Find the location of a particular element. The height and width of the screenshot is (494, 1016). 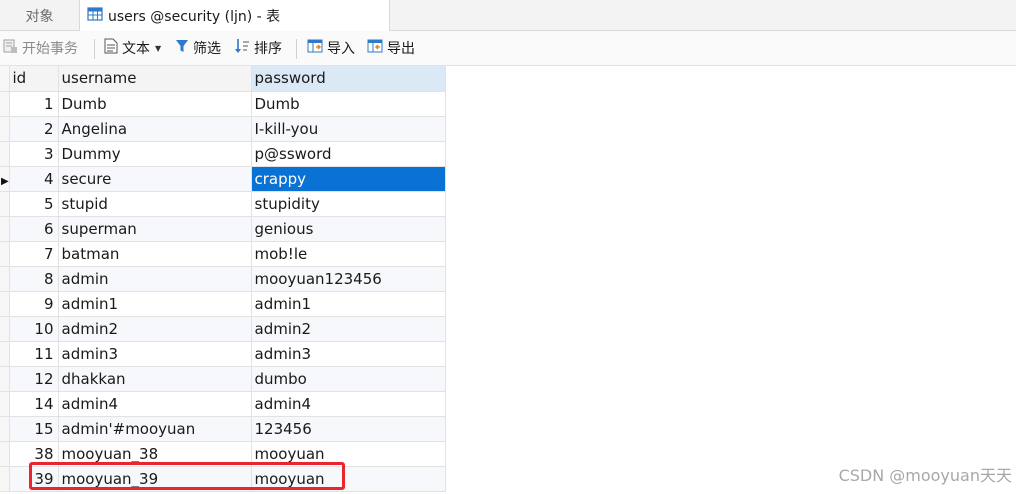

cell-username: Angelina is located at coordinates (155, 129).